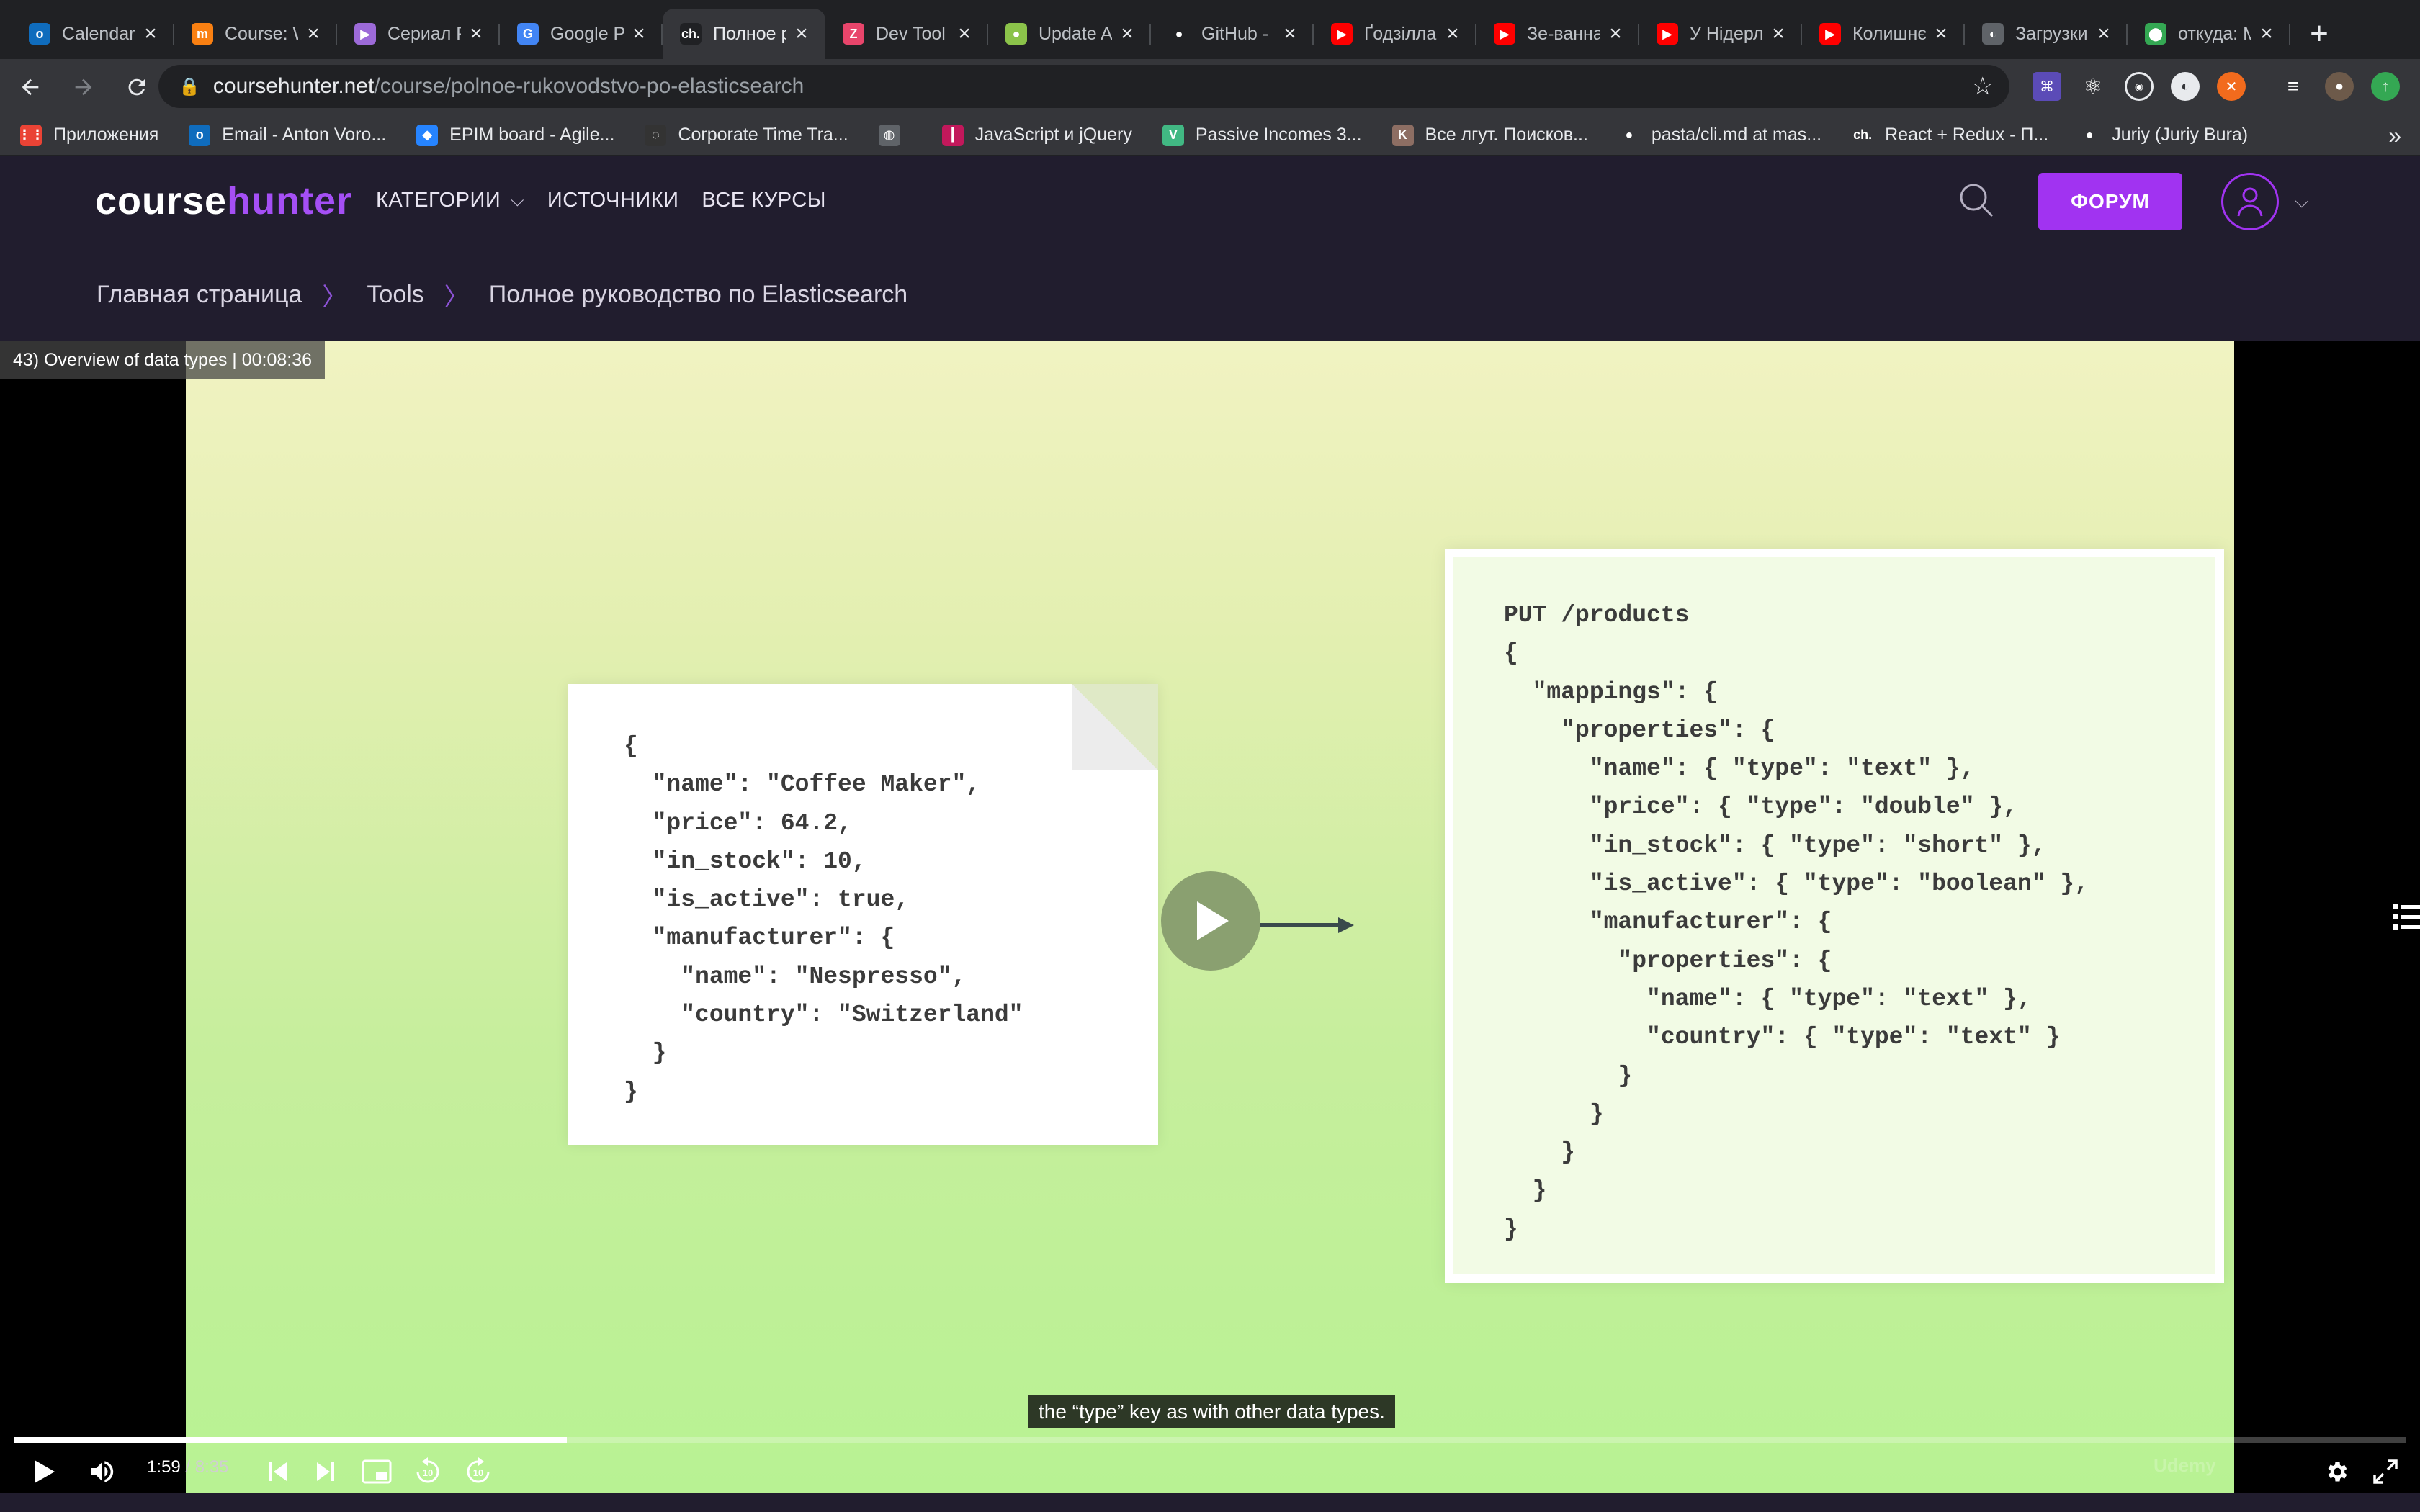 Image resolution: width=2420 pixels, height=1512 pixels. I want to click on github-icon: ●, so click(2089, 134).